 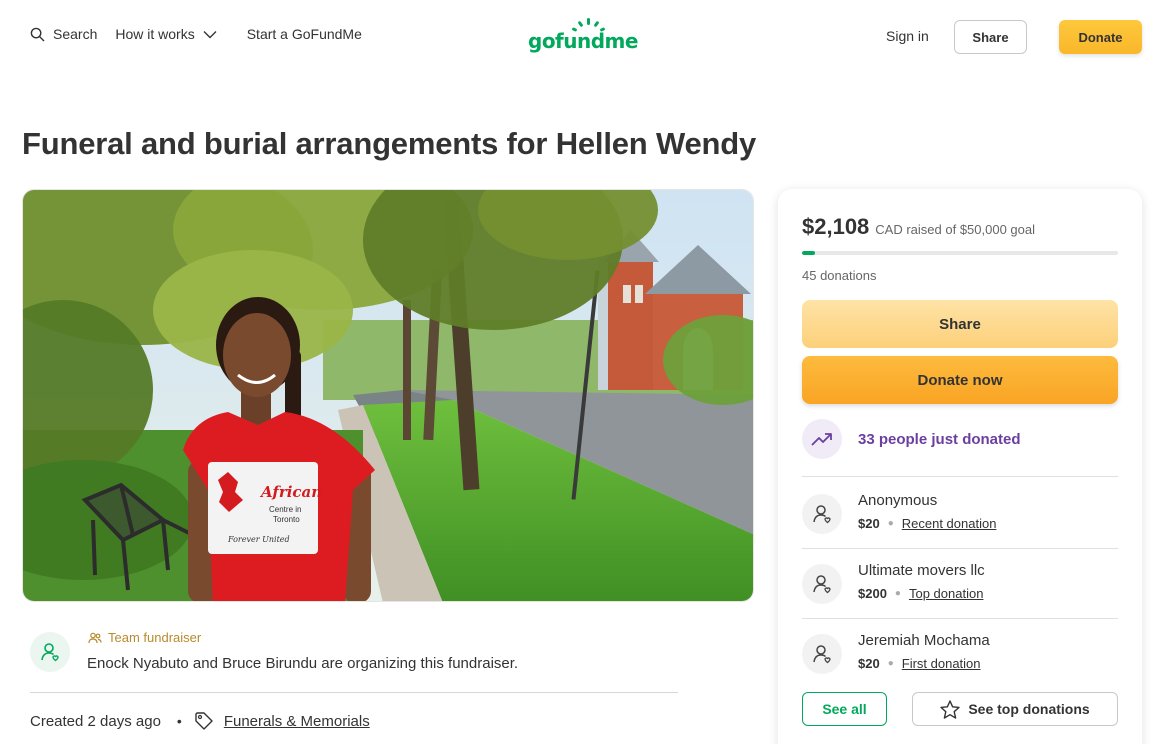 What do you see at coordinates (290, 492) in the screenshot?
I see `shirt-text-african: African` at bounding box center [290, 492].